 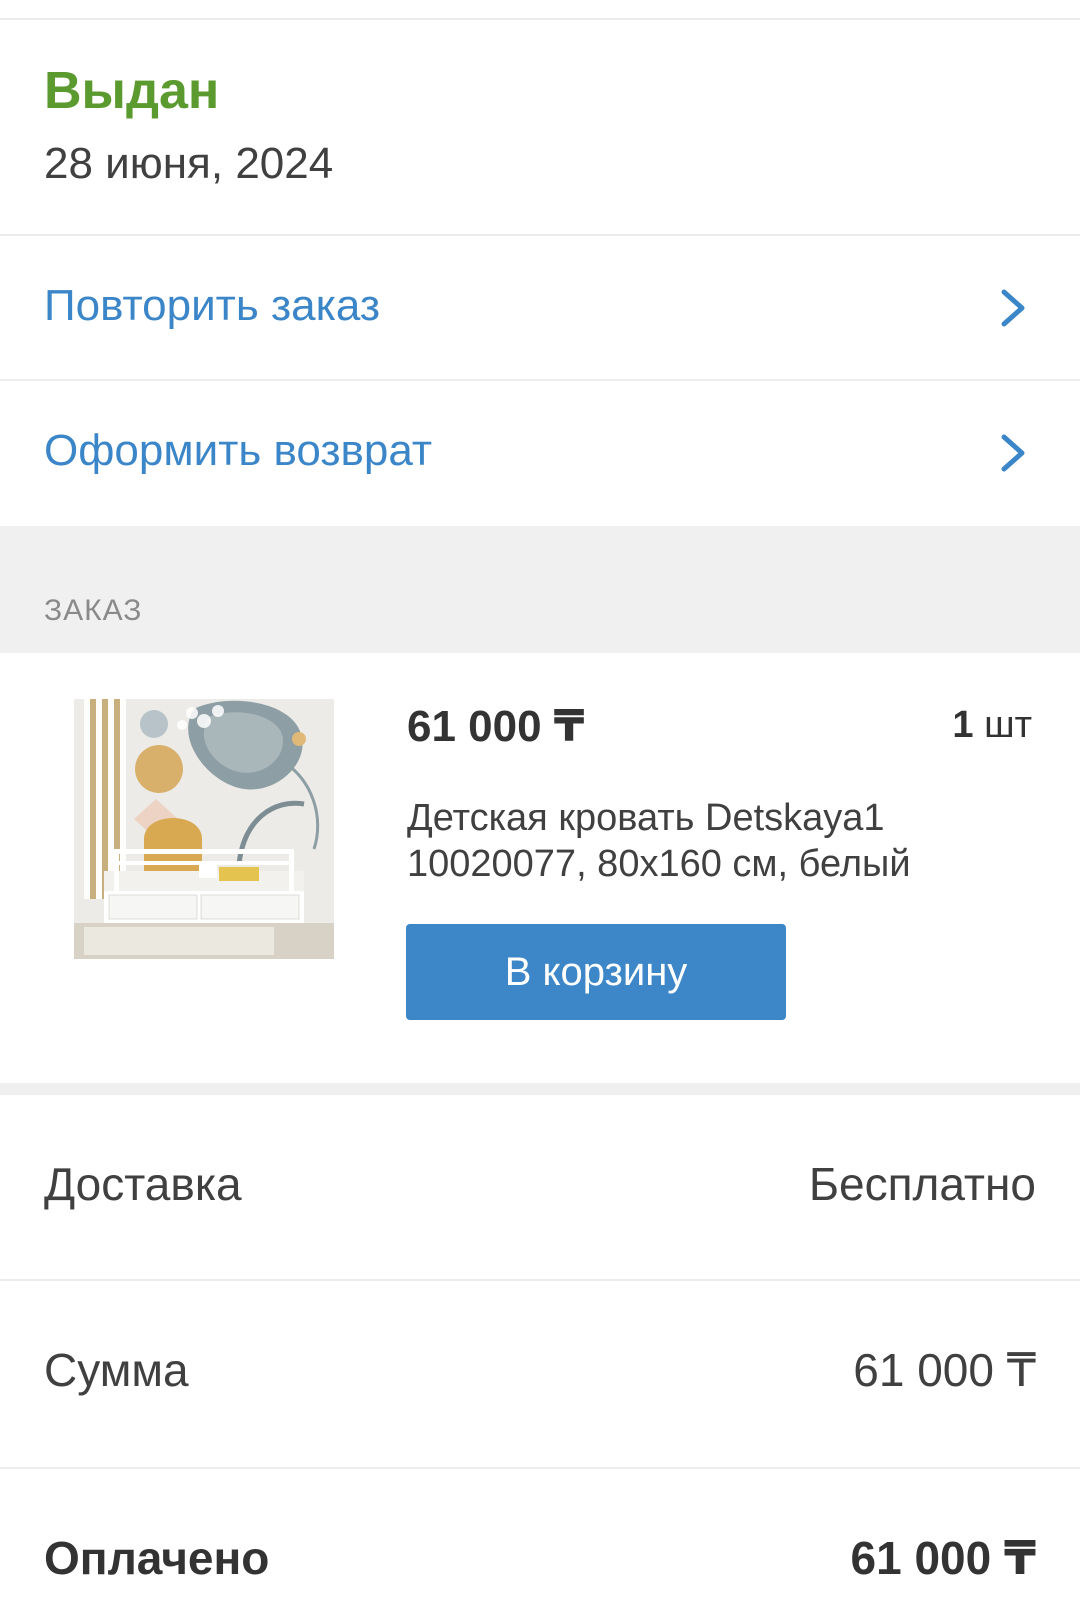 What do you see at coordinates (540, 308) in the screenshot?
I see `repeat-order-row: Повторить заказ` at bounding box center [540, 308].